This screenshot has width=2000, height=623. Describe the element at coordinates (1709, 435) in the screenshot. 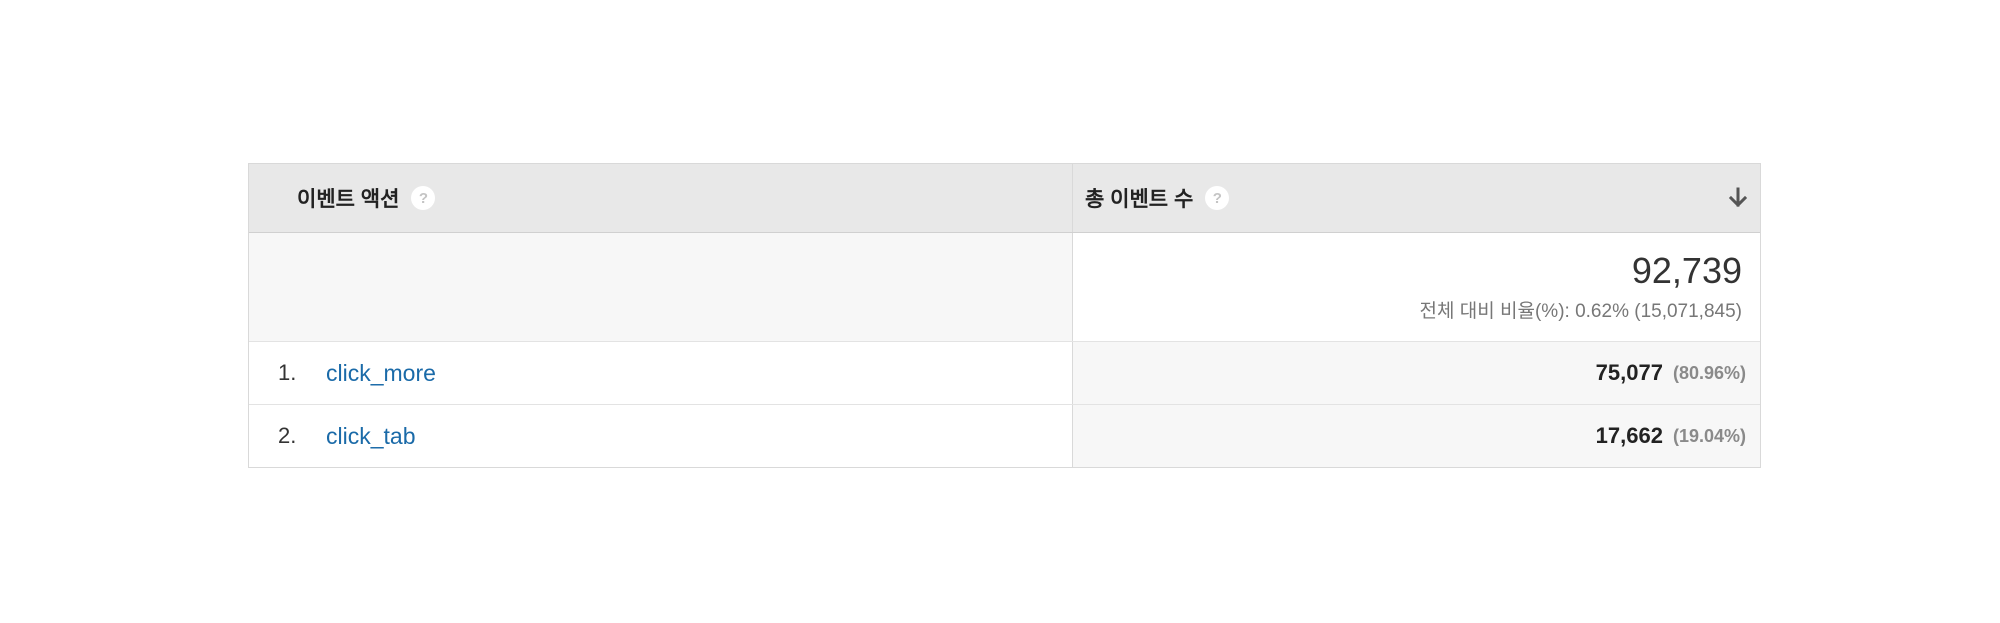

I see `row-share-percent: (19.04%)` at that location.